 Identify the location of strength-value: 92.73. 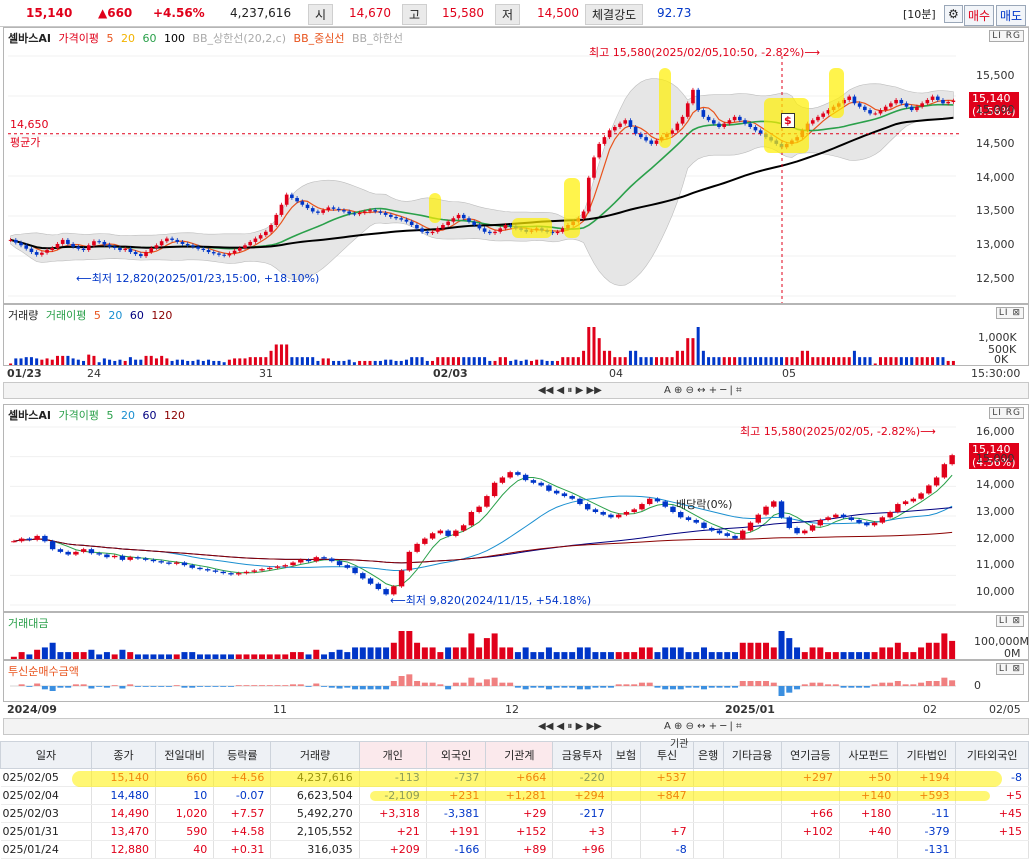
(674, 13).